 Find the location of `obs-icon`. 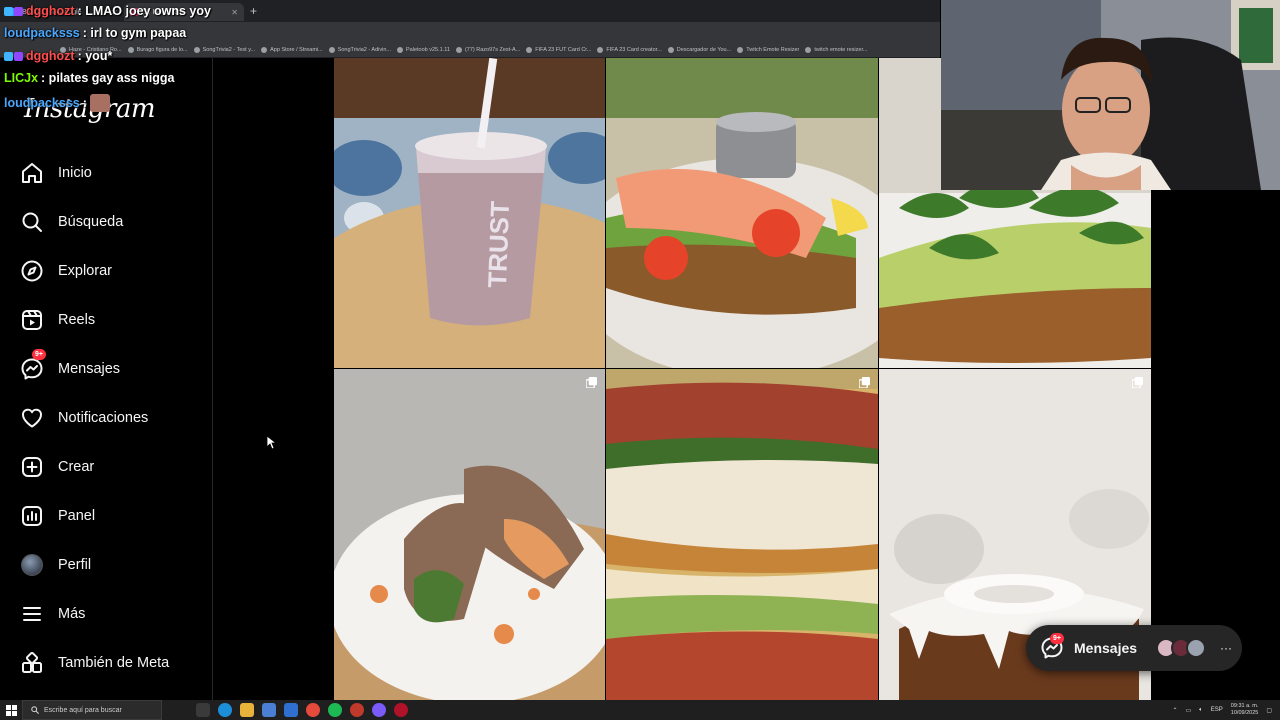

obs-icon is located at coordinates (357, 710).